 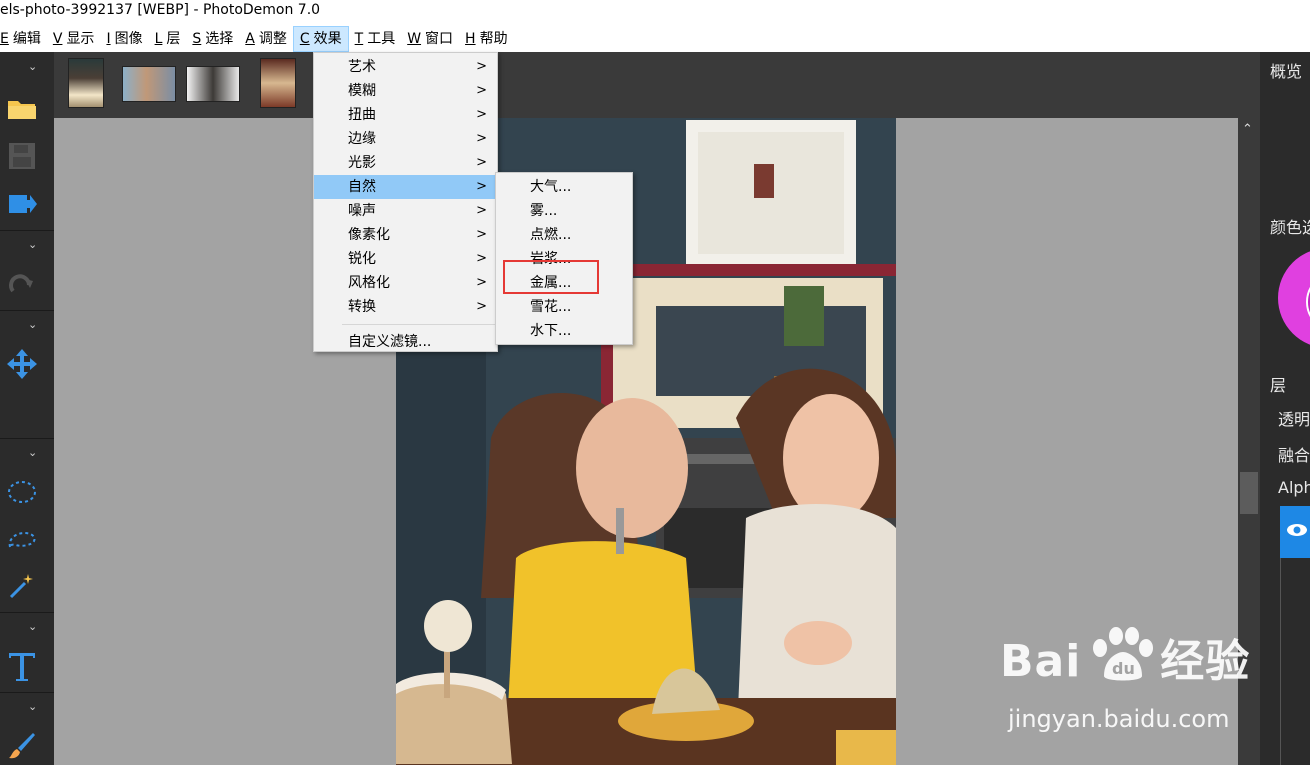 I want to click on color-wheel, so click(x=1294, y=298).